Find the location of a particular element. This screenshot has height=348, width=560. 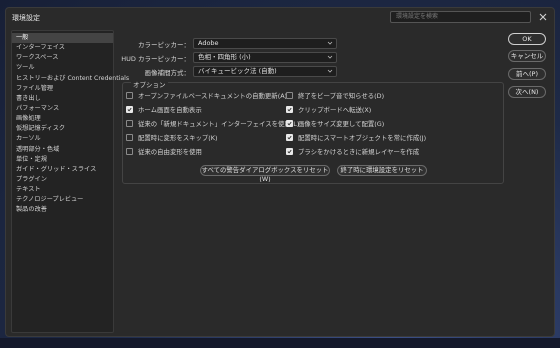

legacy-new-doc-checkbox: 従来の「新規ドキュメント」インターフェイスを使用(L) is located at coordinates (212, 123).